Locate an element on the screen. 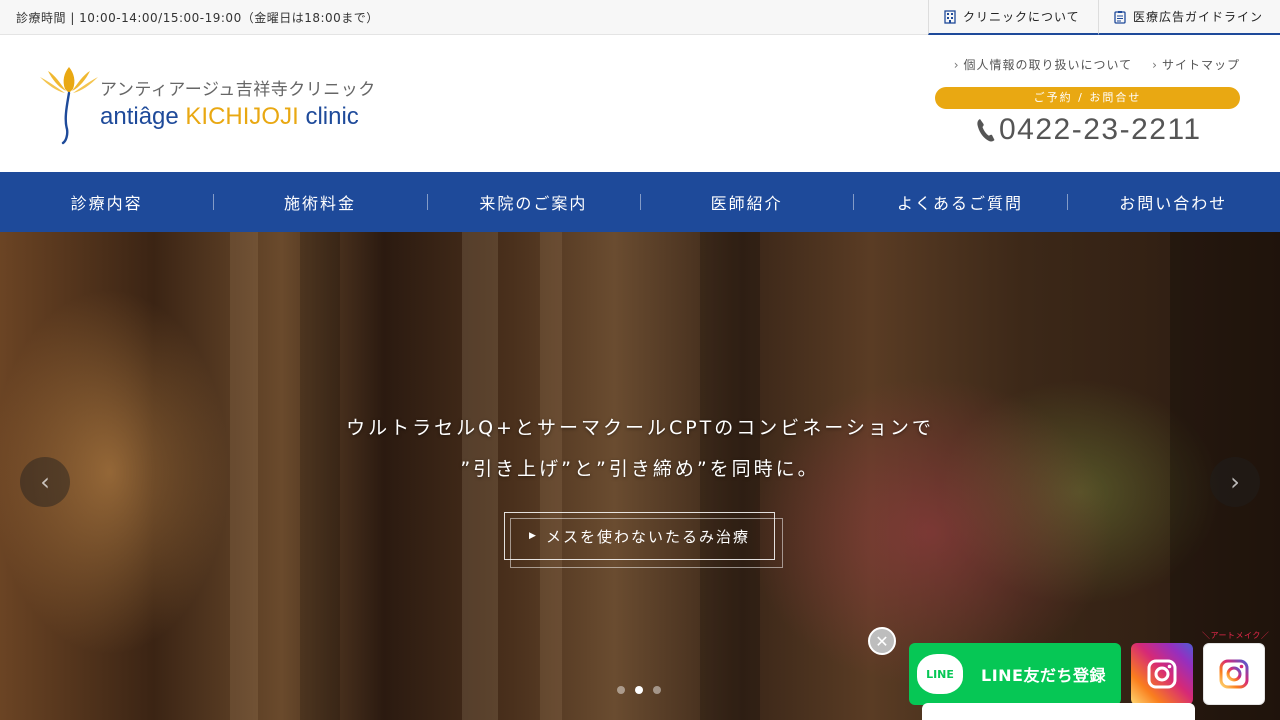 This screenshot has width=1280, height=720. about-clinic-label: クリニックについて is located at coordinates (1021, 17).